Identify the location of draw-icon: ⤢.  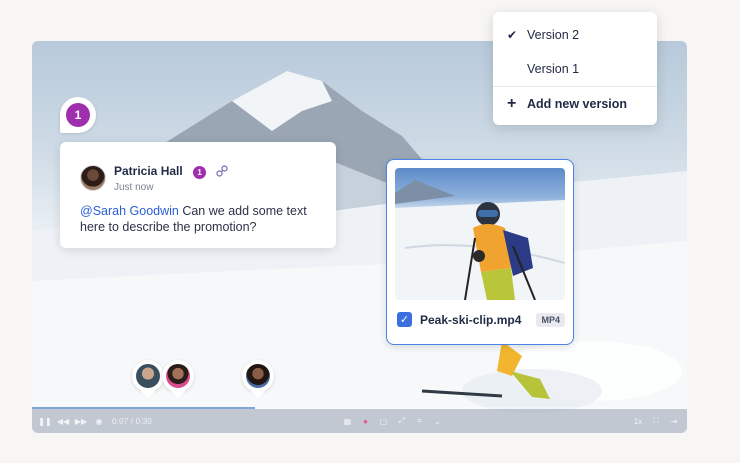
(402, 421).